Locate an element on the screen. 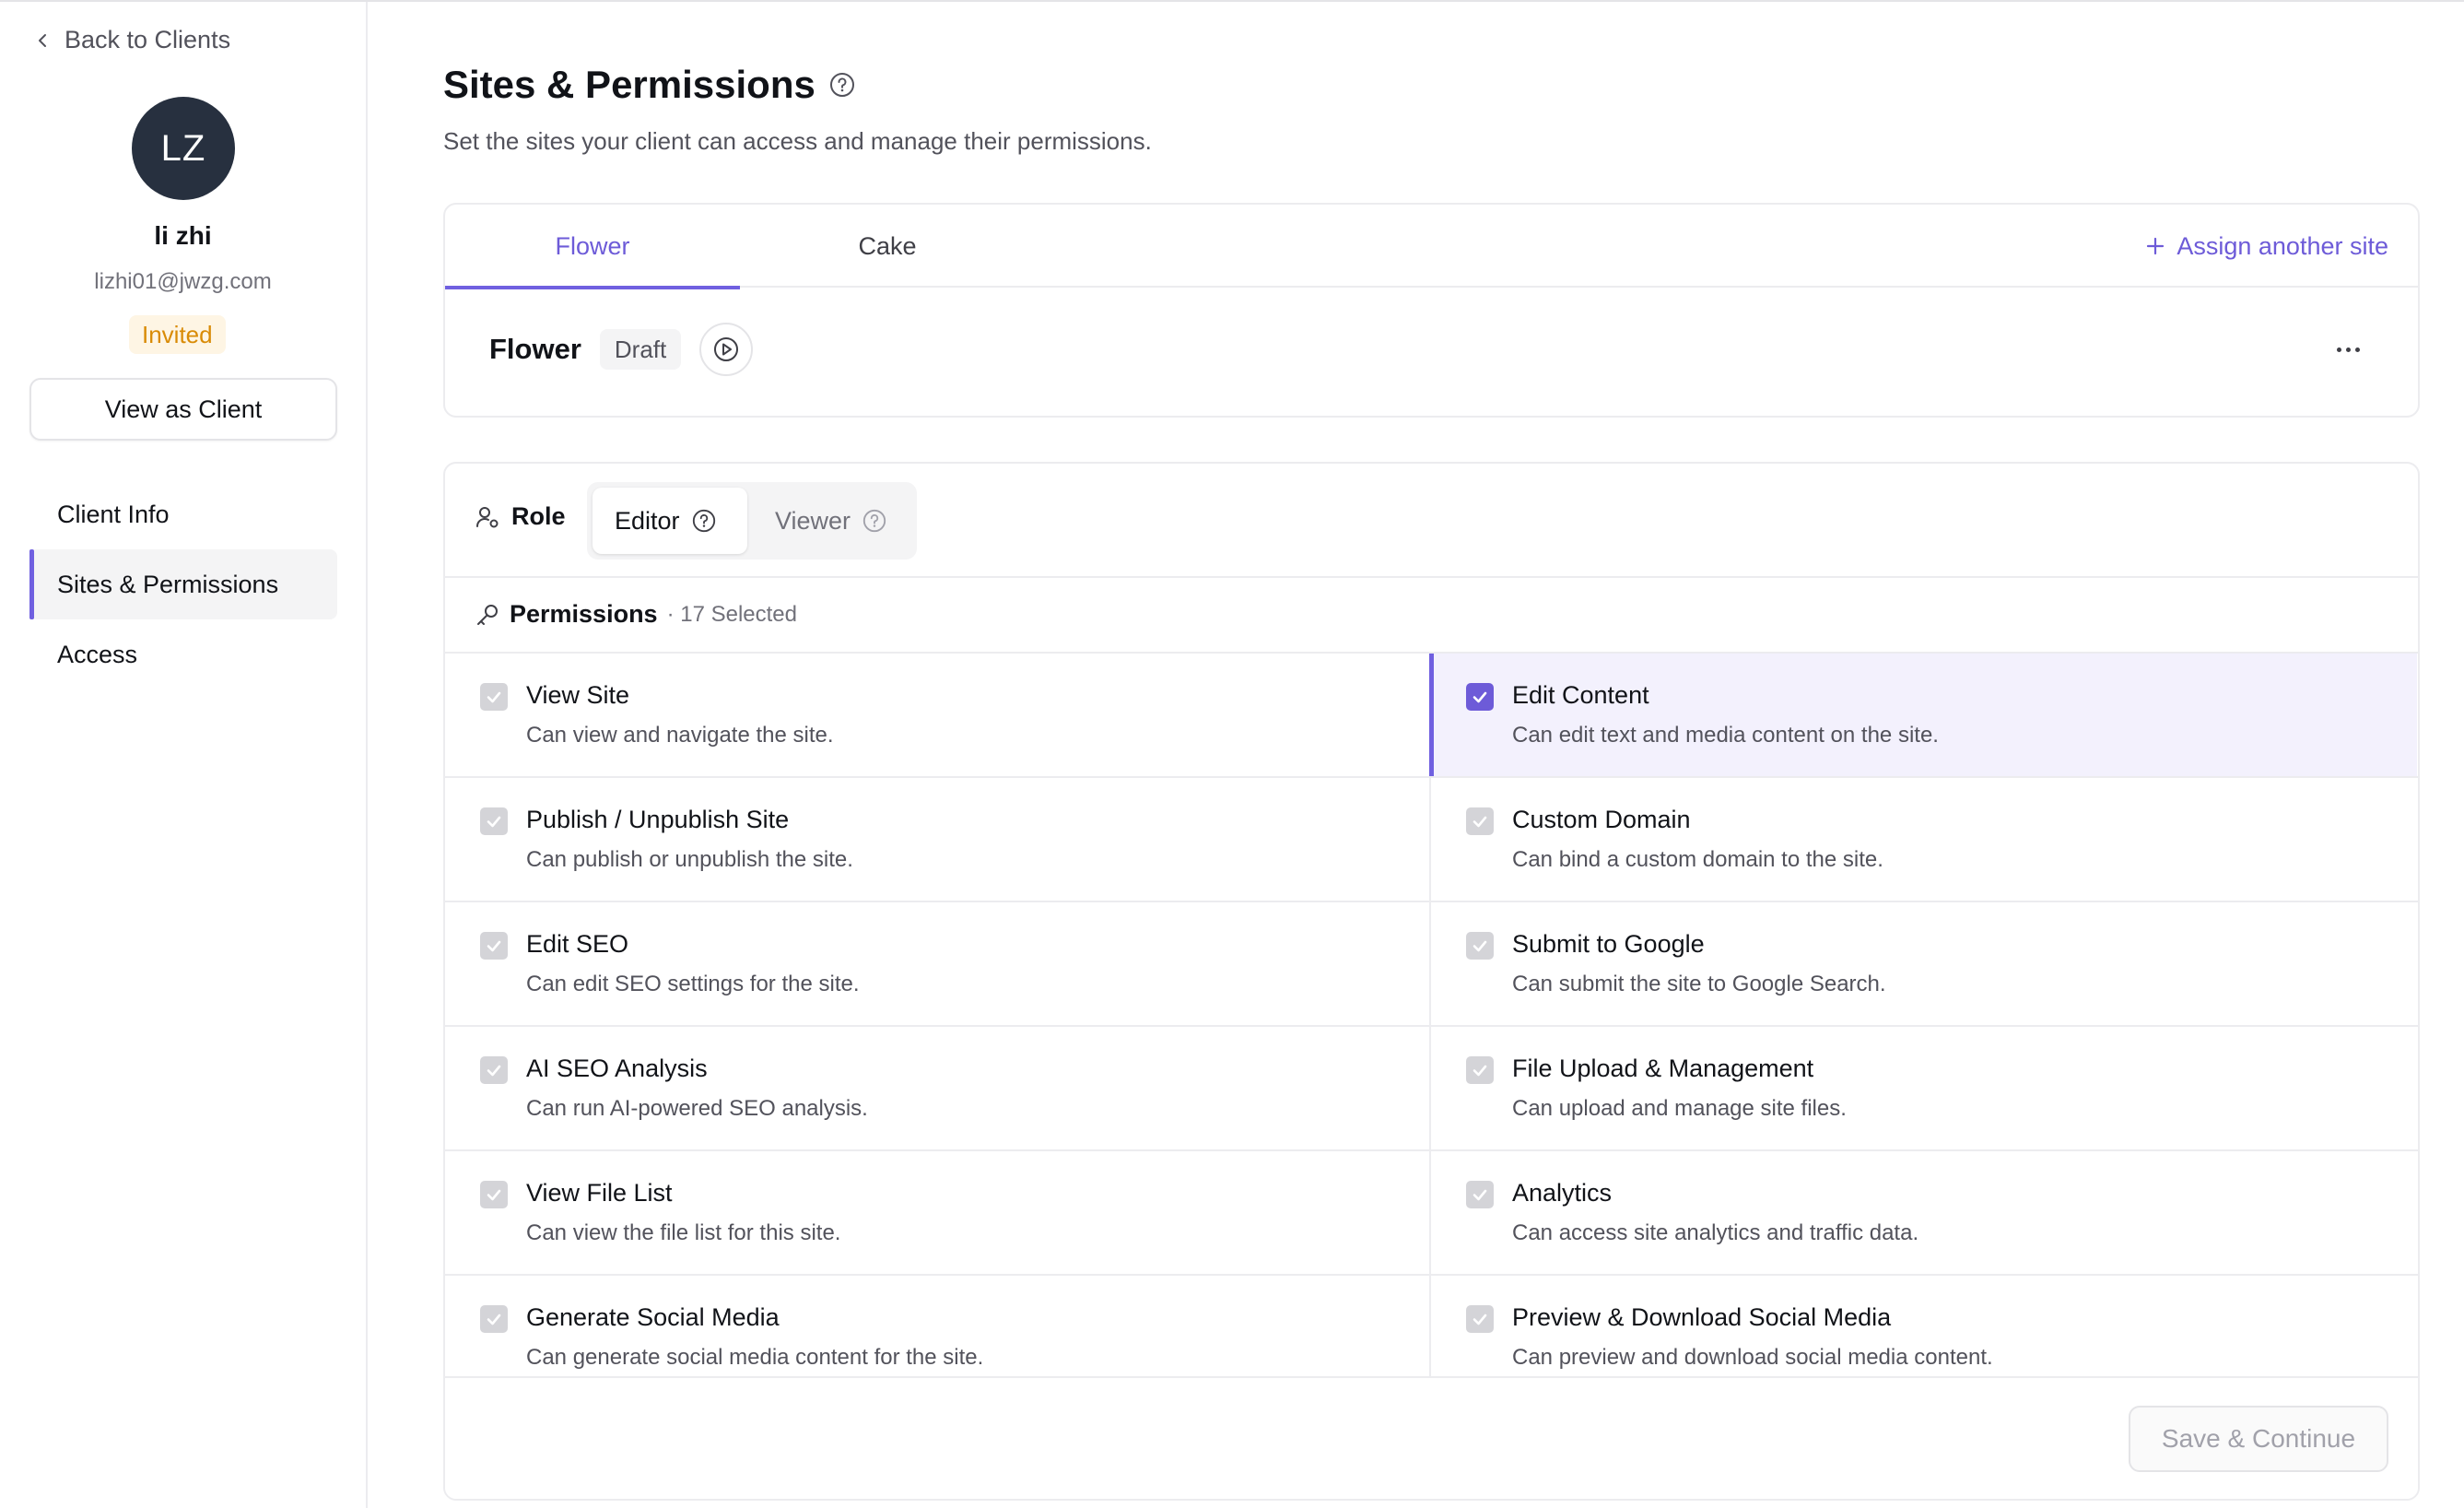 This screenshot has height=1508, width=2464. view-as-client-button: View as Client is located at coordinates (183, 409).